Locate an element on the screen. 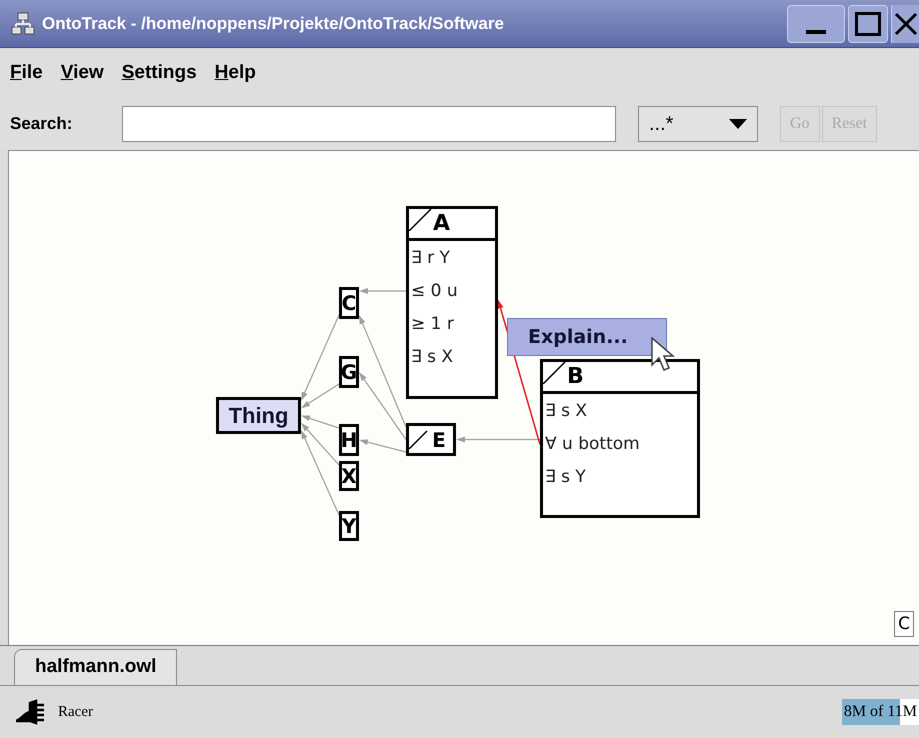  maximize-button is located at coordinates (868, 23).